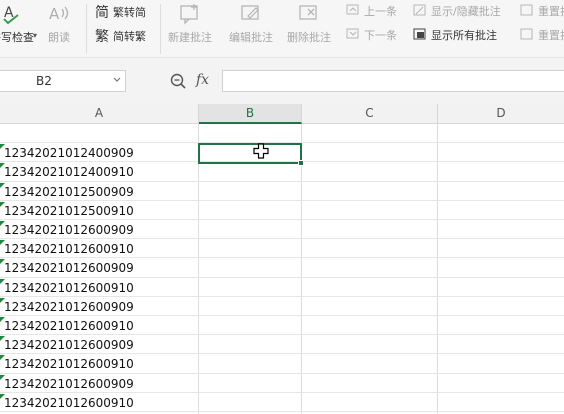 Image resolution: width=564 pixels, height=414 pixels. I want to click on name-box-value: B2, so click(44, 81).